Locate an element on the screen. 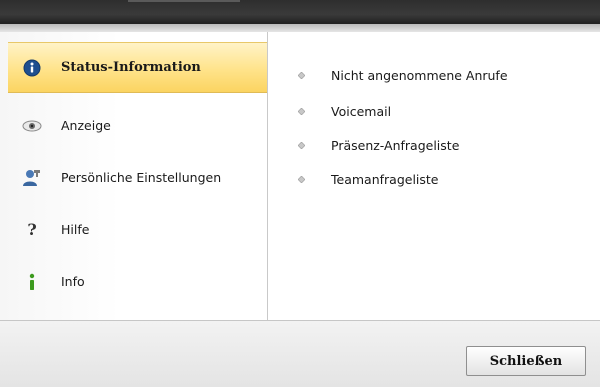  sidebar-item-label: Info is located at coordinates (73, 281).